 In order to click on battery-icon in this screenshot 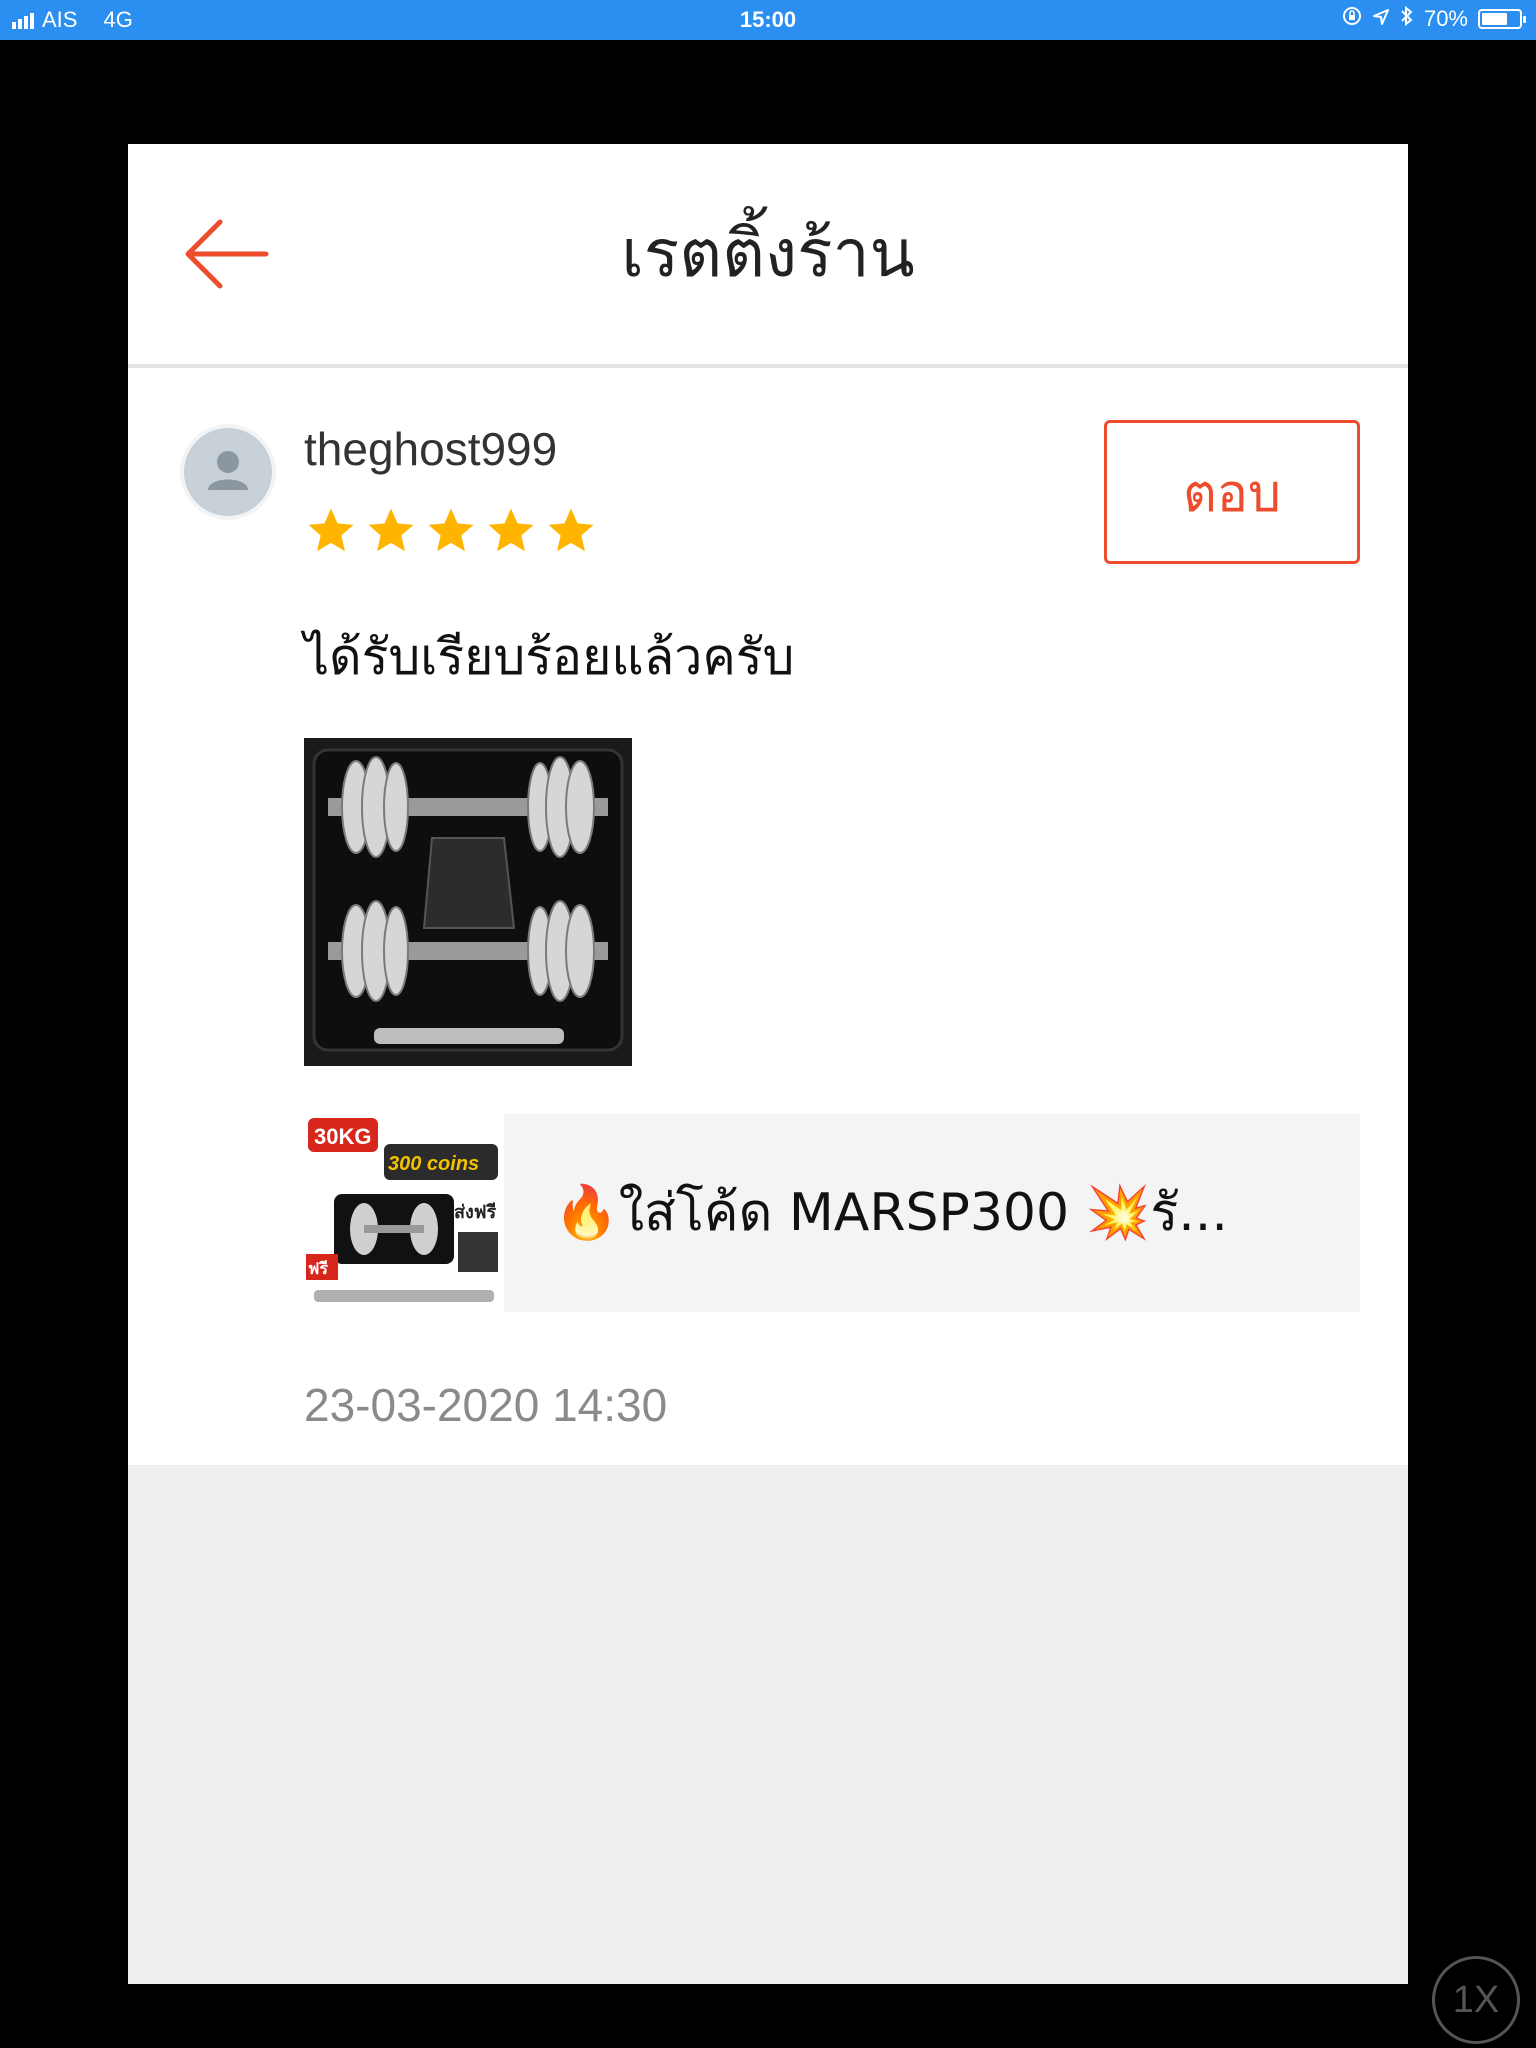, I will do `click(1502, 19)`.